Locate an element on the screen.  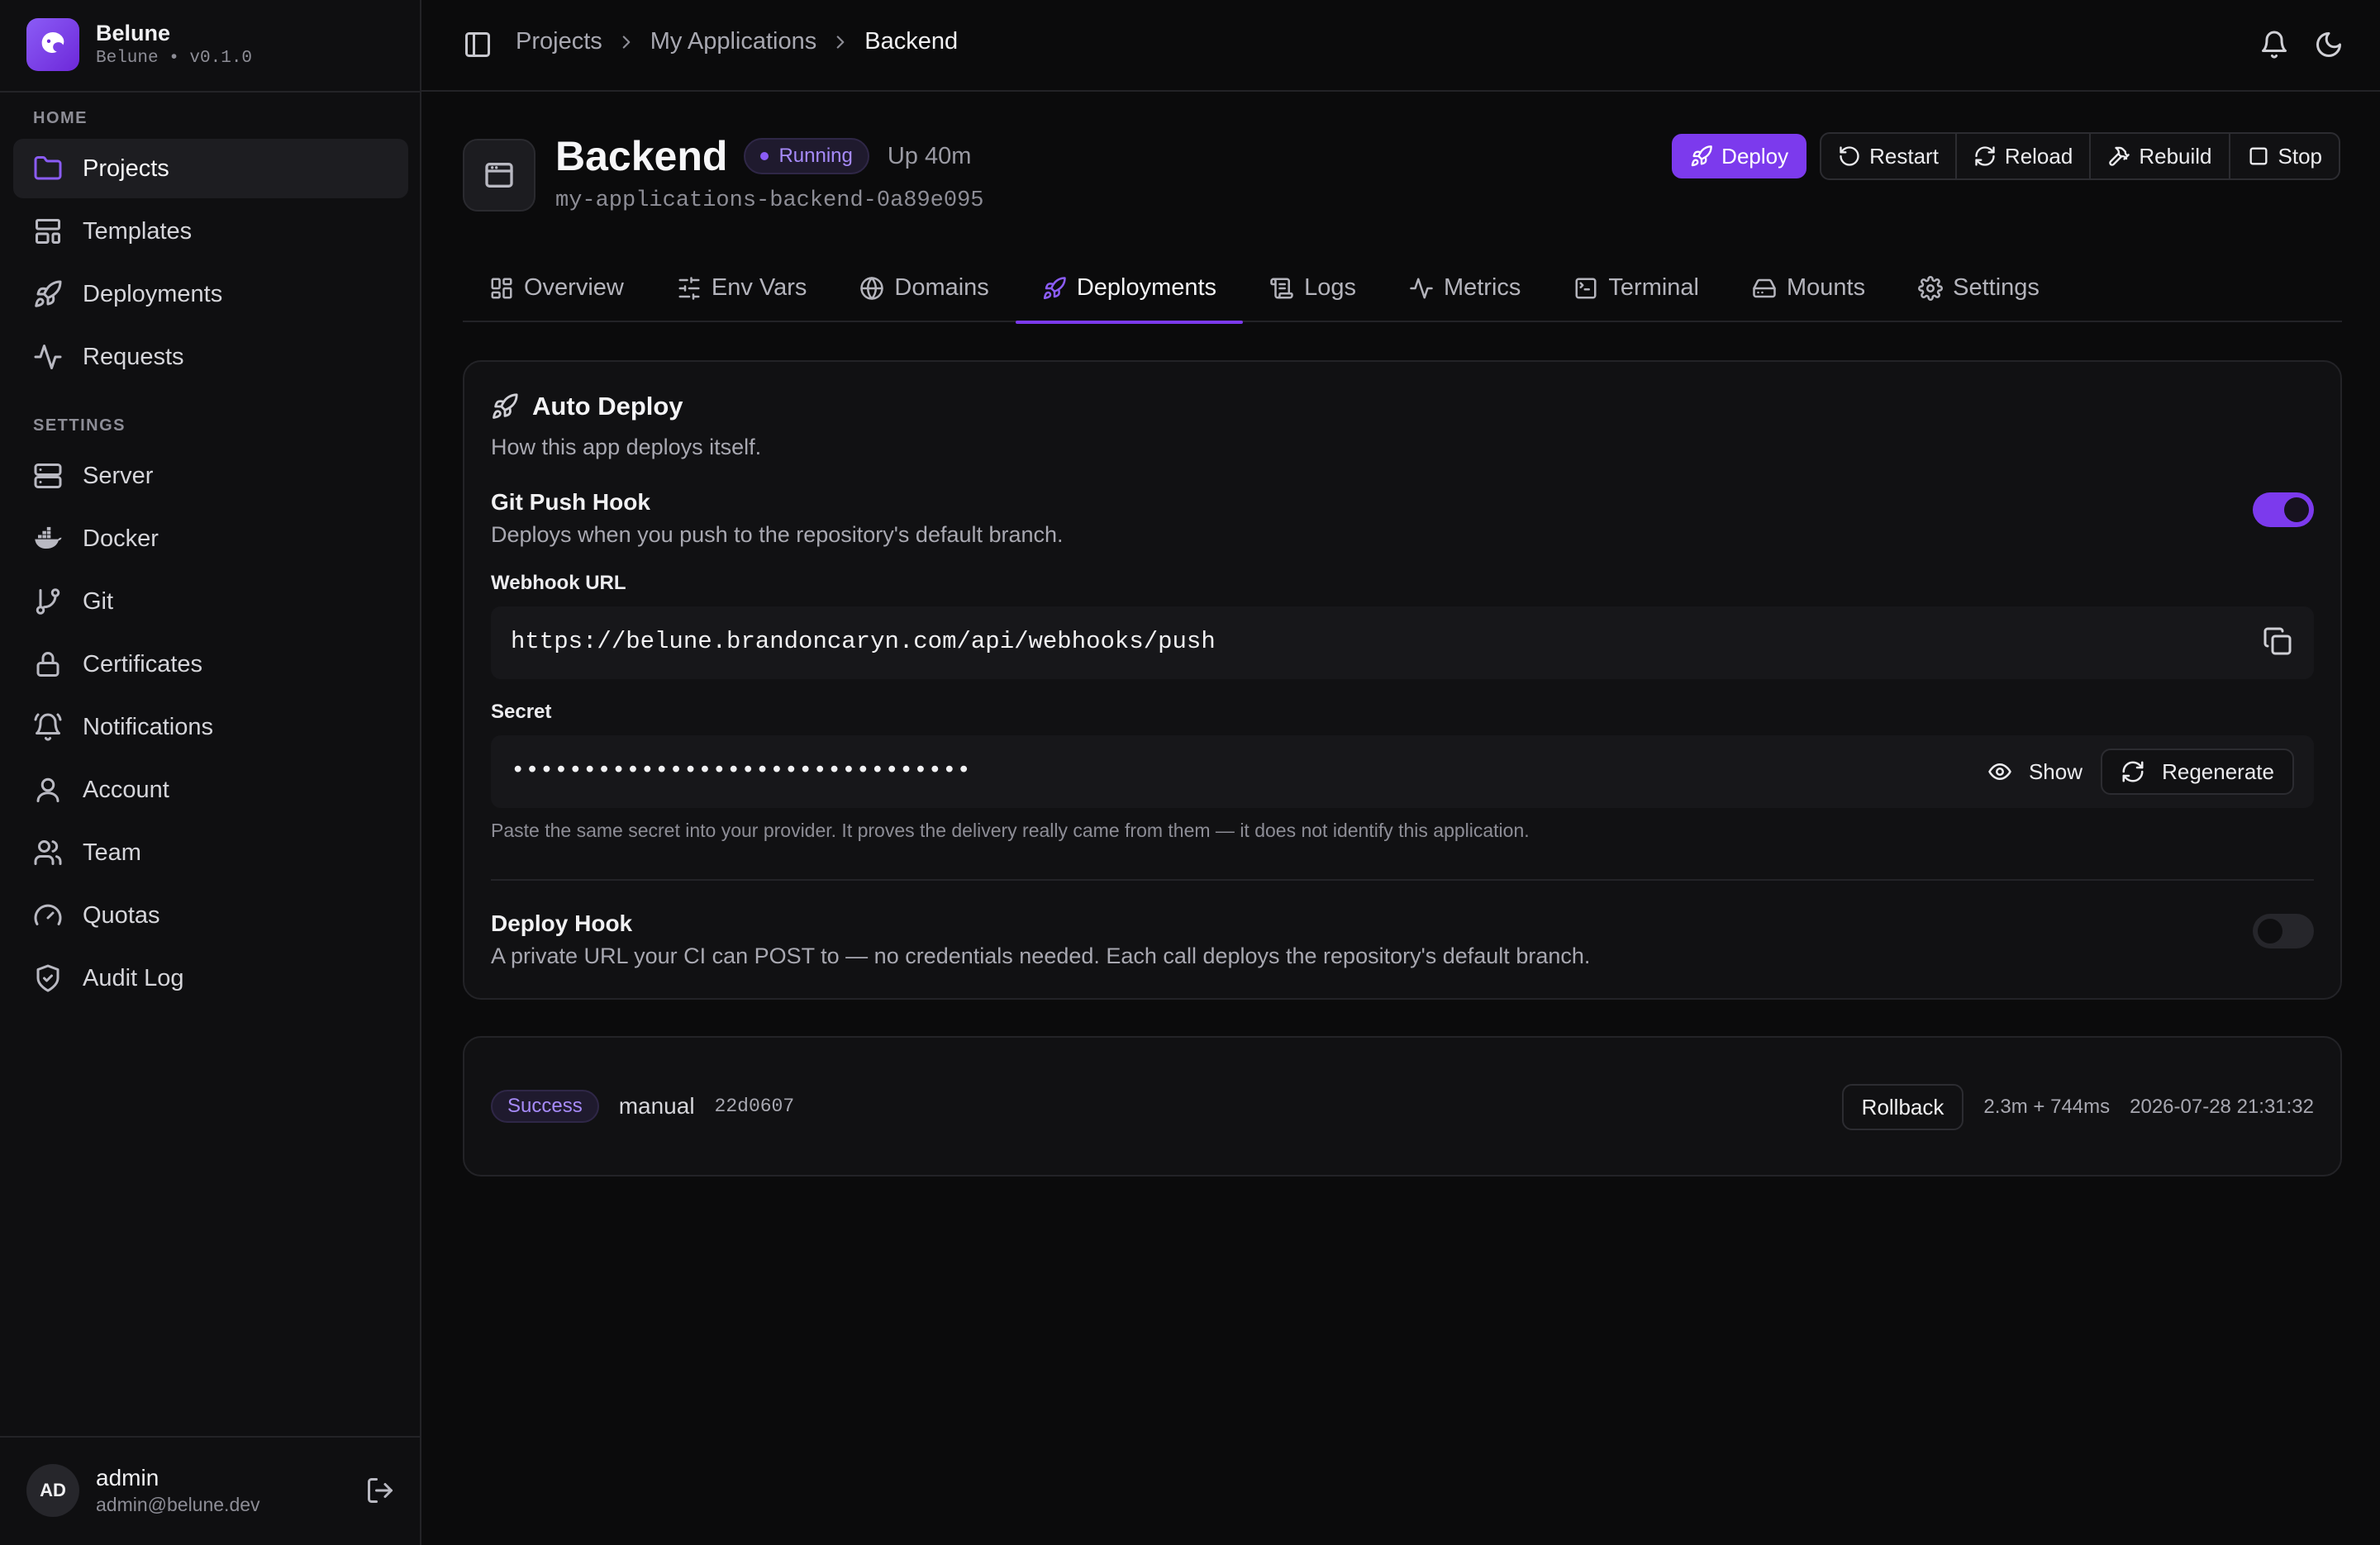
deployment-timestamp: 2026-07-28 21:31:32 is located at coordinates (2222, 1107).